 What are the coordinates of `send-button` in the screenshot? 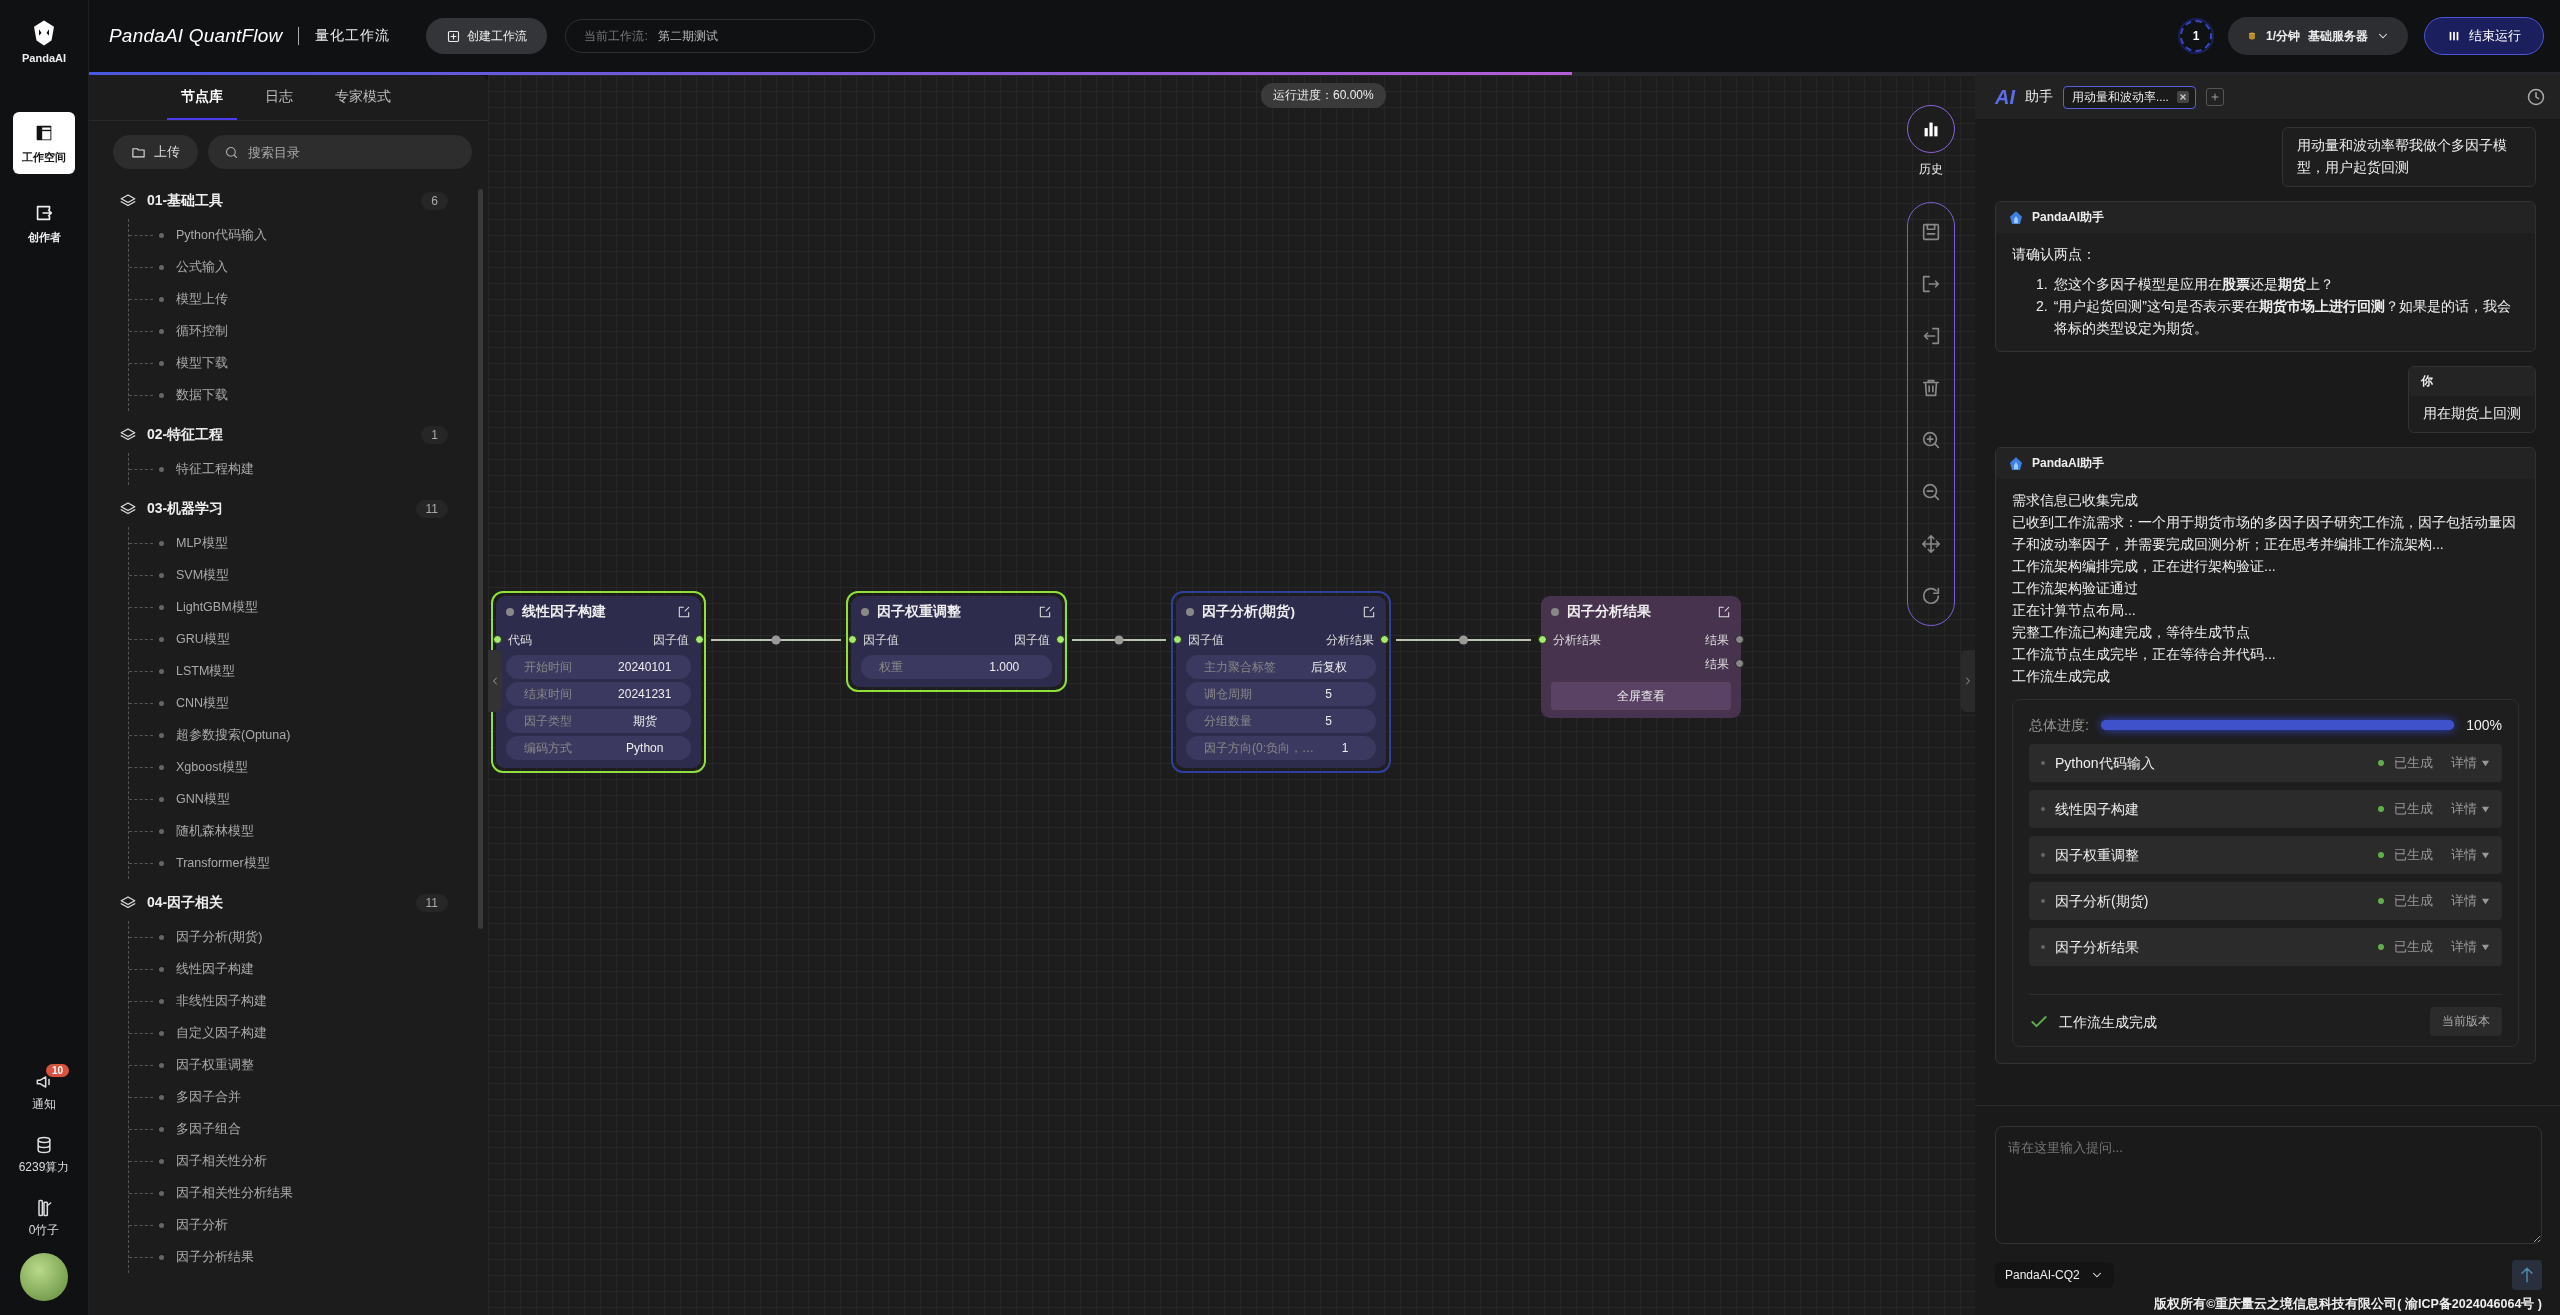 It's located at (2527, 1275).